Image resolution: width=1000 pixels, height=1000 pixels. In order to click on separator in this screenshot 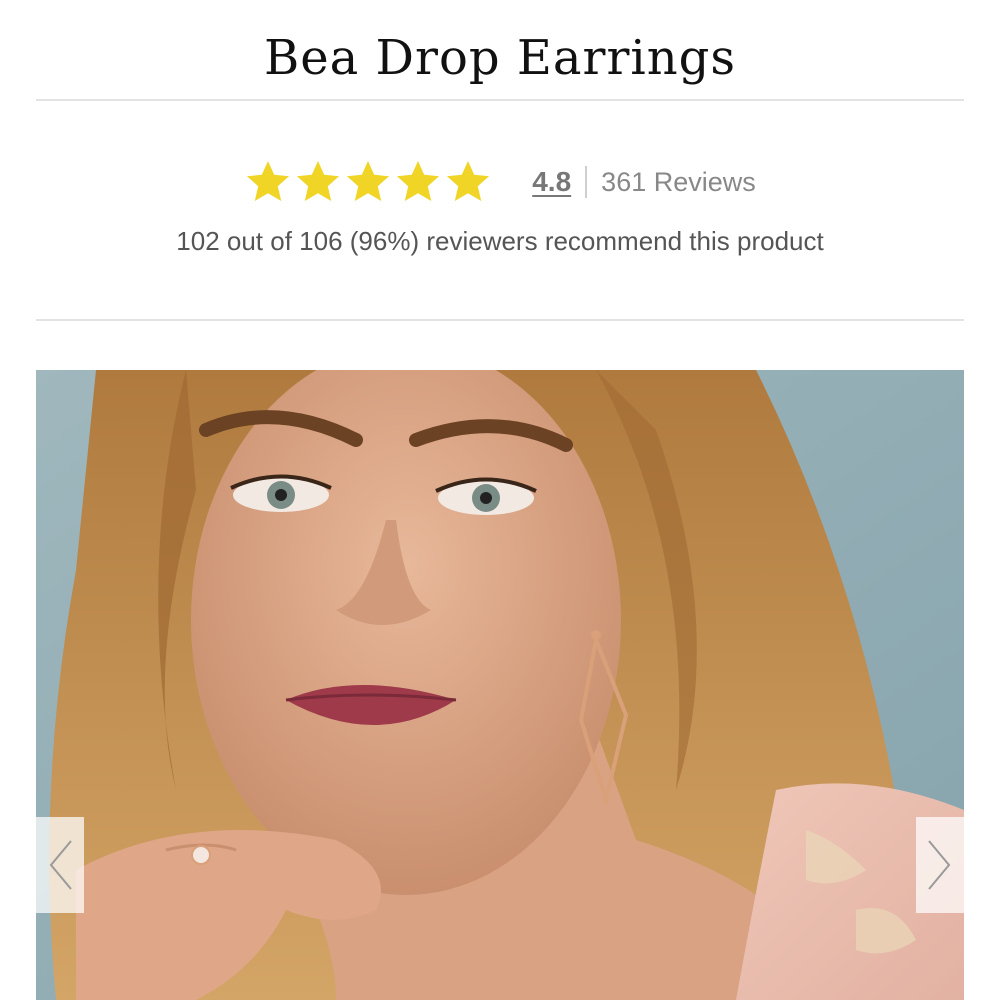, I will do `click(586, 182)`.